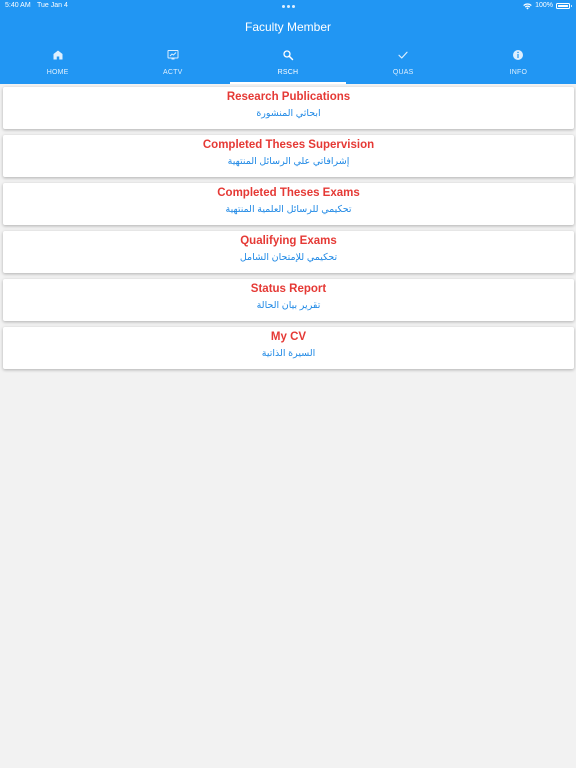 The image size is (576, 768). I want to click on presentation-icon, so click(173, 55).